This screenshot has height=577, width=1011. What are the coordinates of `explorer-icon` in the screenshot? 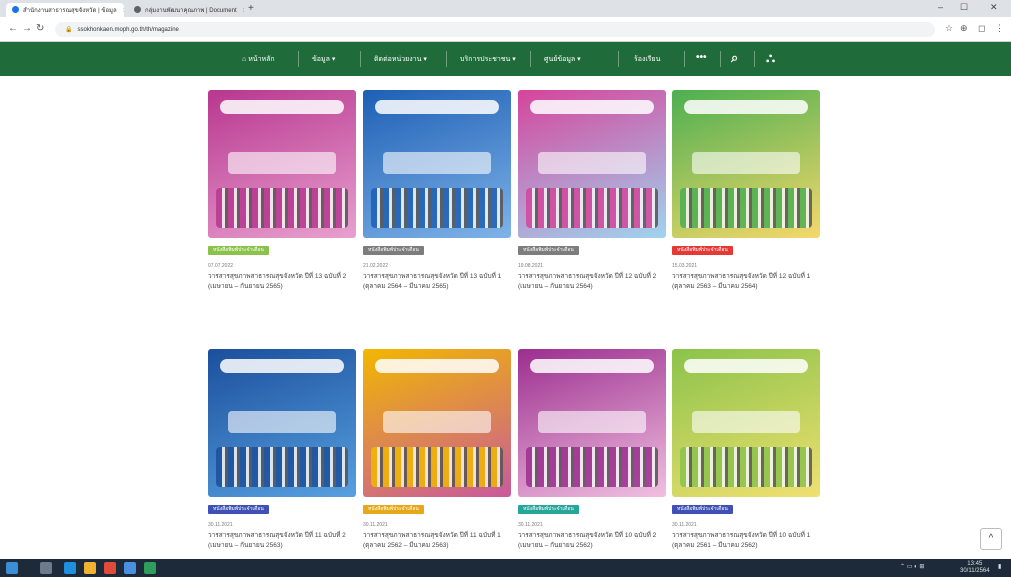 It's located at (90, 568).